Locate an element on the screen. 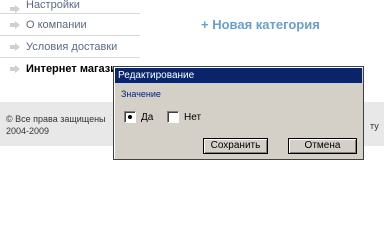 Image resolution: width=384 pixels, height=240 pixels. radio-selected-dot is located at coordinates (130, 117).